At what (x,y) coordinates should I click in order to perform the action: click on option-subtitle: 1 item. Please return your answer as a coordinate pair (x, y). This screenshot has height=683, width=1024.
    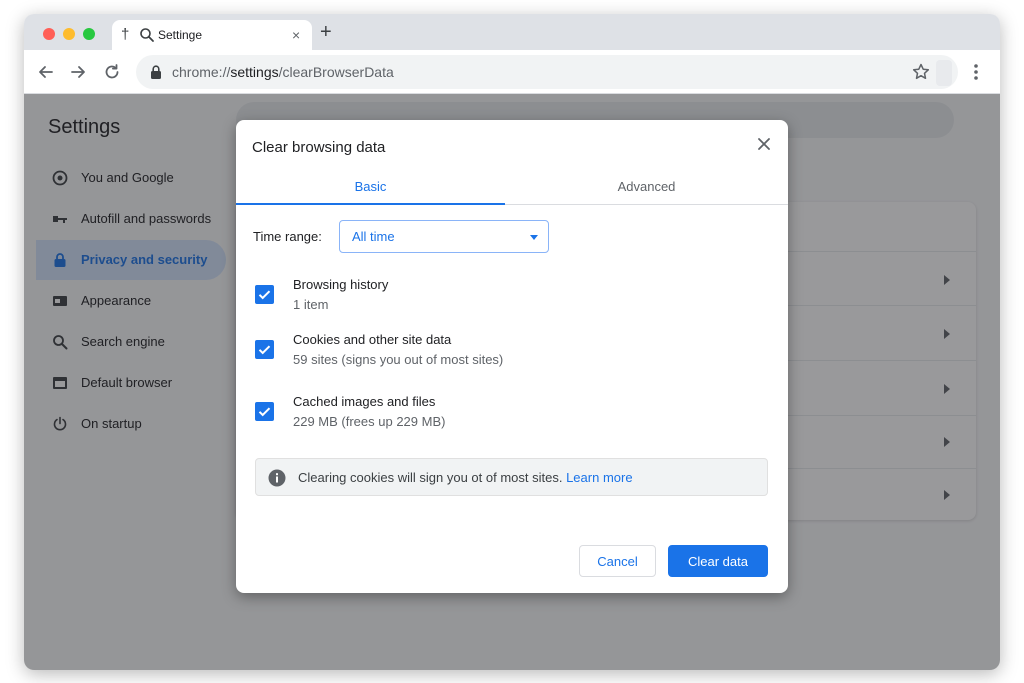
    Looking at the image, I should click on (311, 304).